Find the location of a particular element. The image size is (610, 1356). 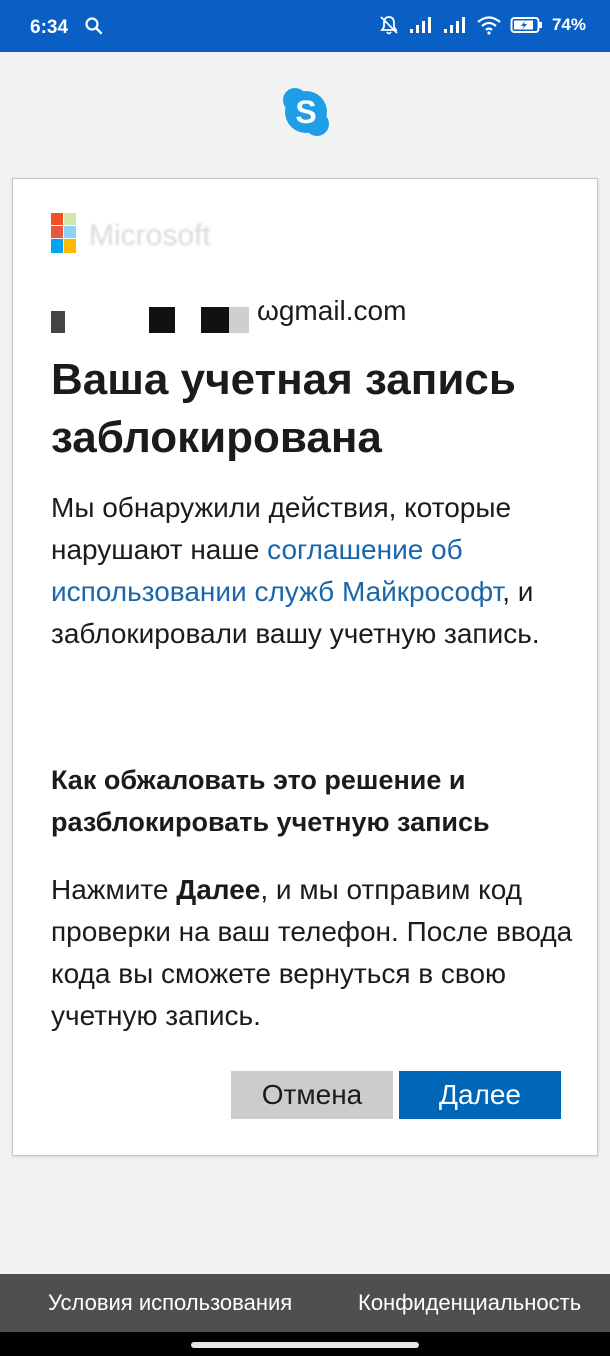

system-nav-bar is located at coordinates (305, 1344).